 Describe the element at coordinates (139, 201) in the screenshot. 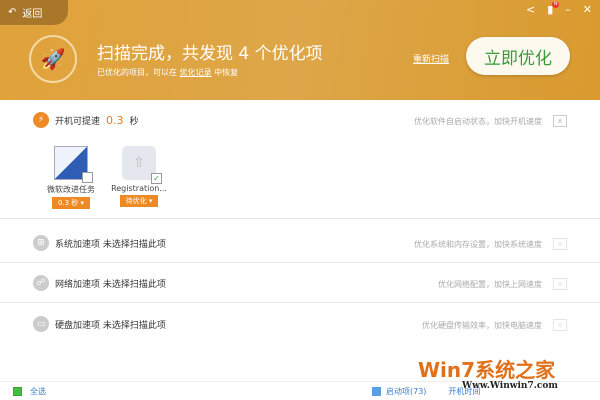

I see `item-tag-dropdown: 待优化 ▾` at that location.